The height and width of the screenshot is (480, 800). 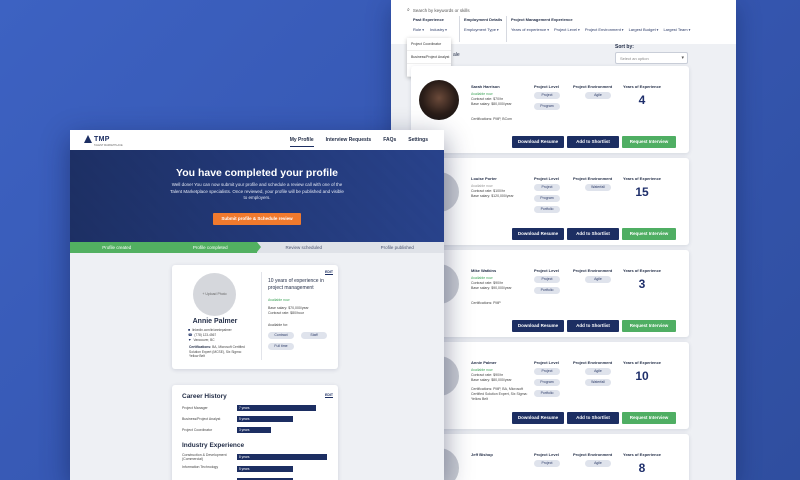 What do you see at coordinates (482, 454) in the screenshot?
I see `candidate-name: Jeff Bishop` at bounding box center [482, 454].